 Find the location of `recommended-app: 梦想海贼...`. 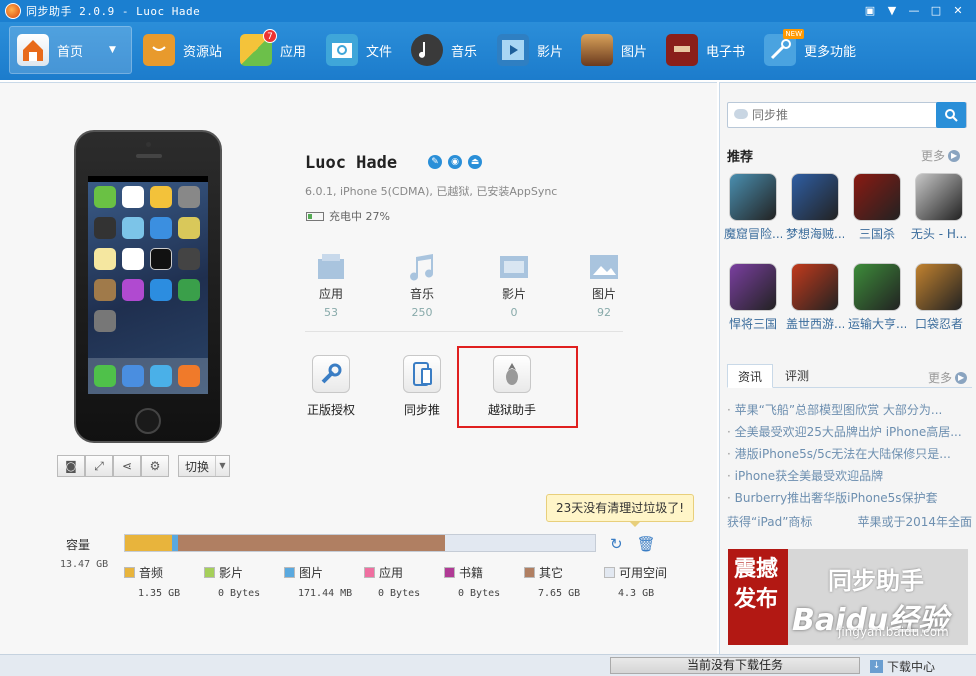

recommended-app: 梦想海贼... is located at coordinates (815, 207).